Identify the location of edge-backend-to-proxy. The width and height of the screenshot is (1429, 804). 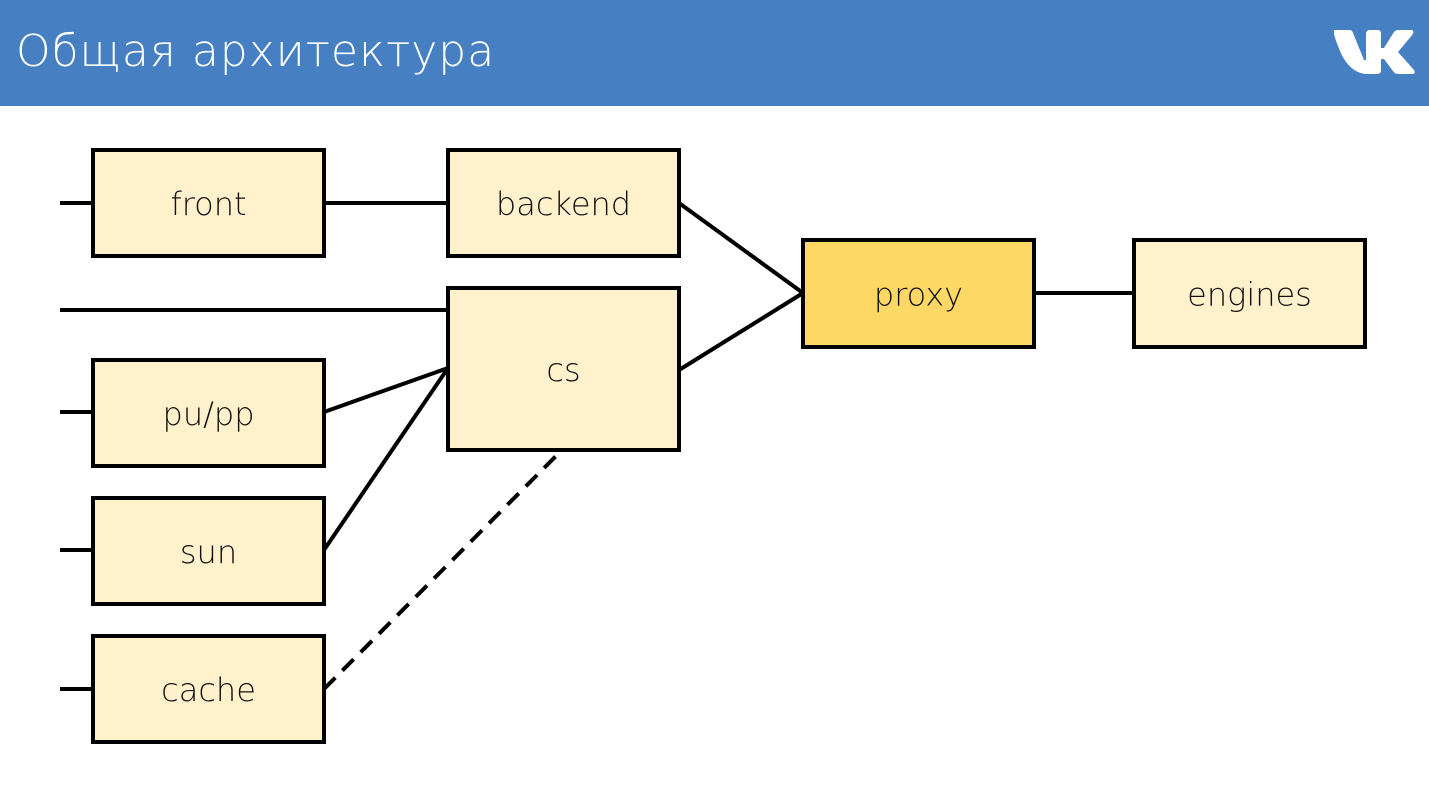
(741, 248).